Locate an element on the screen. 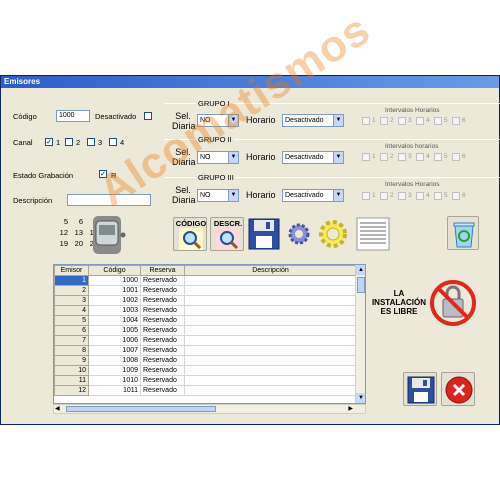 Image resolution: width=500 pixels, height=500 pixels. table-row: 10 1009 Reservado is located at coordinates (205, 370).